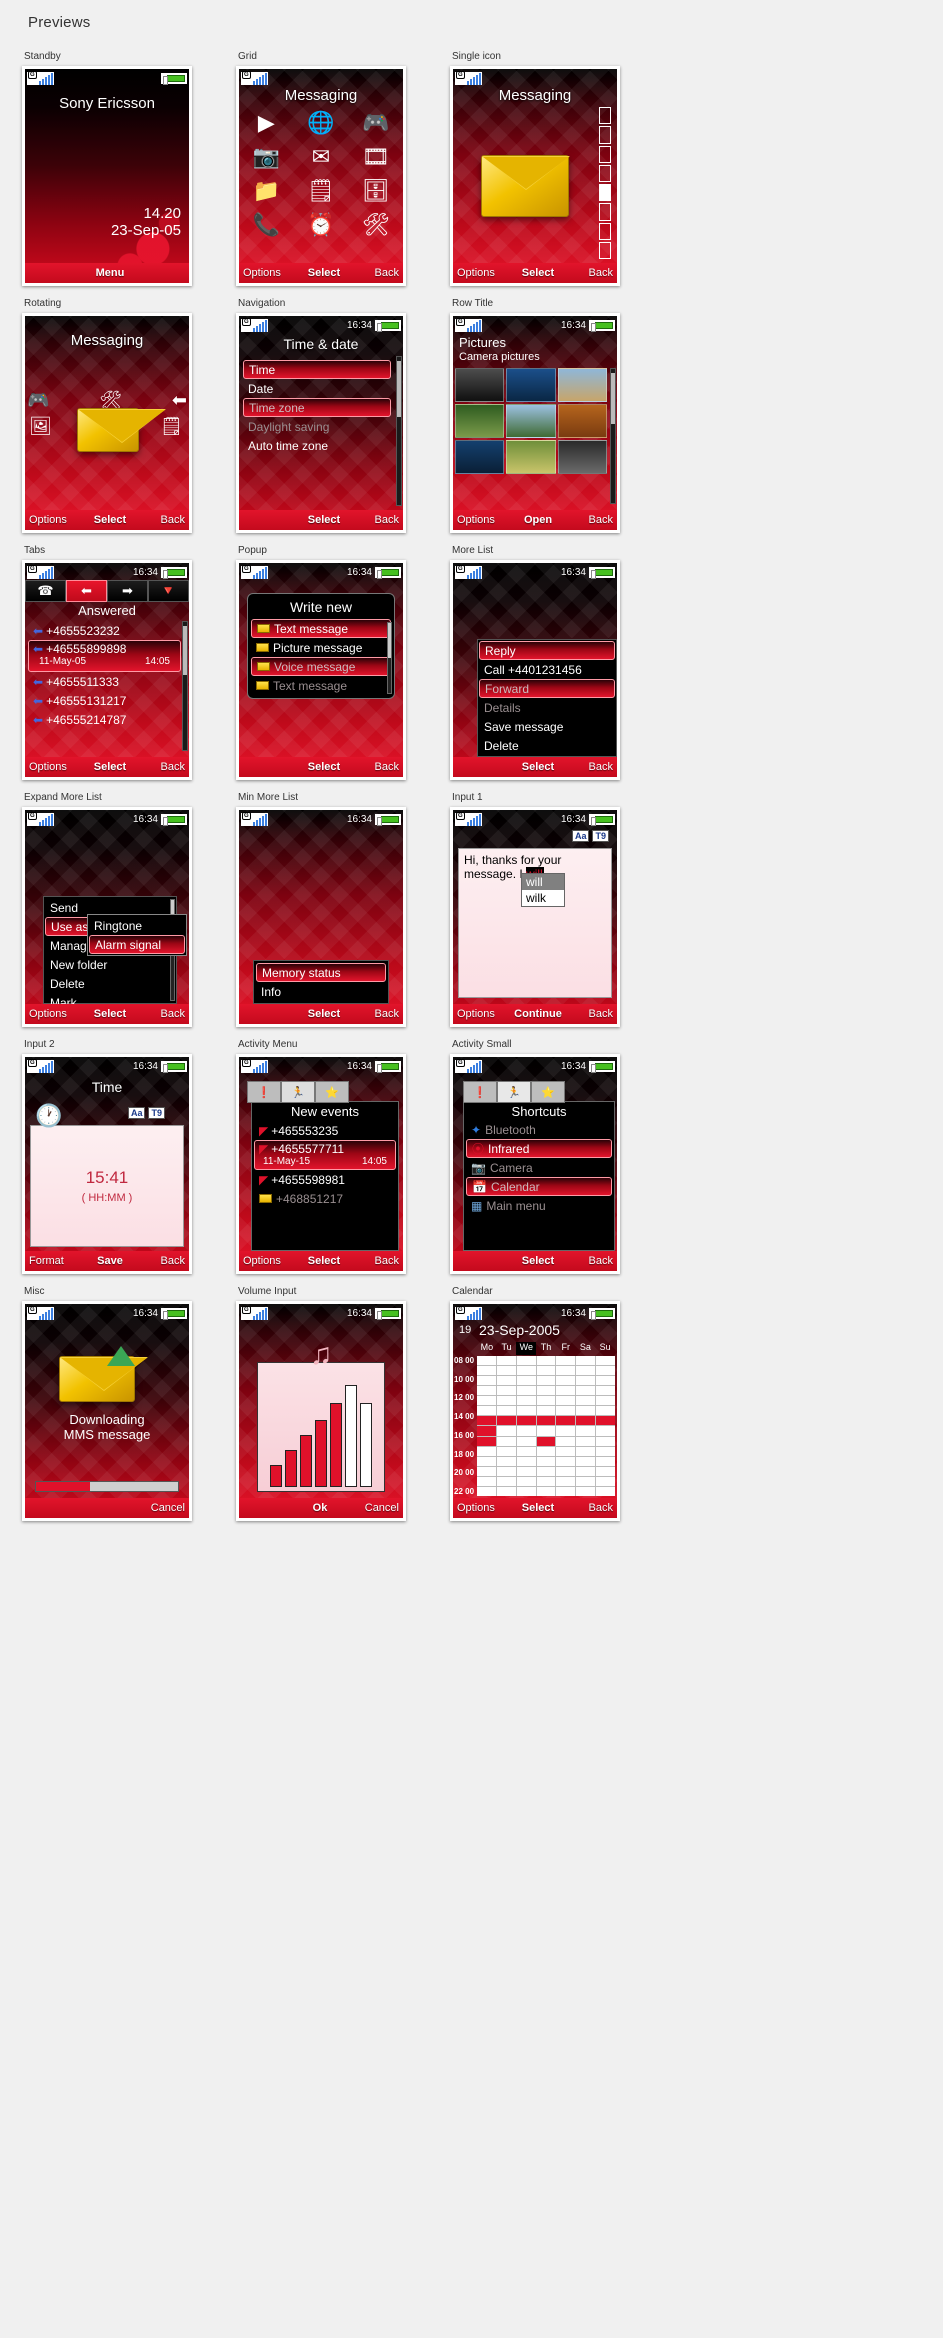 The height and width of the screenshot is (2338, 943). Describe the element at coordinates (547, 650) in the screenshot. I see `menu-item: Reply` at that location.